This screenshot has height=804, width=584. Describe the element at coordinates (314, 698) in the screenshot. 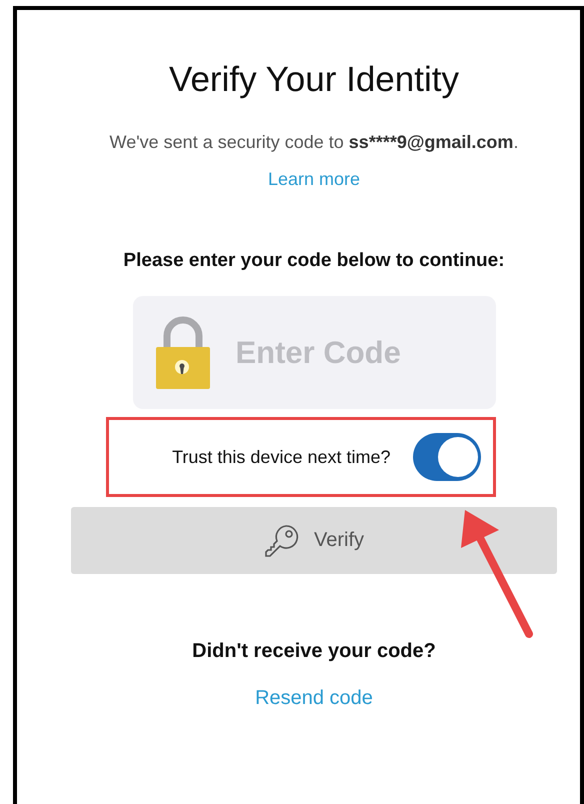

I see `resend-code-link: Resend code` at that location.